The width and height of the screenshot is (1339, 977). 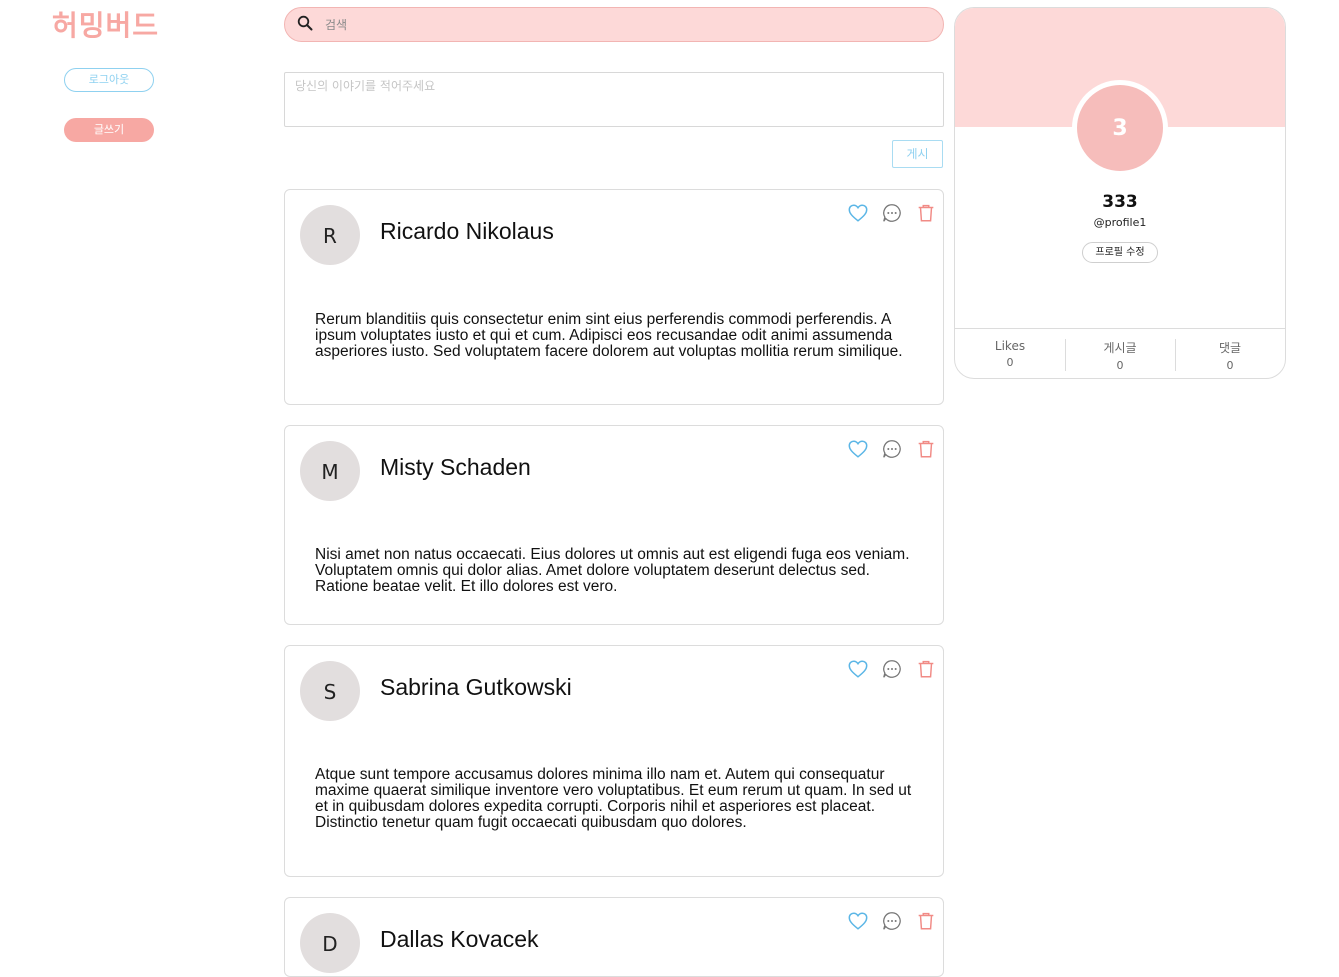 I want to click on author-avatar: S, so click(x=330, y=691).